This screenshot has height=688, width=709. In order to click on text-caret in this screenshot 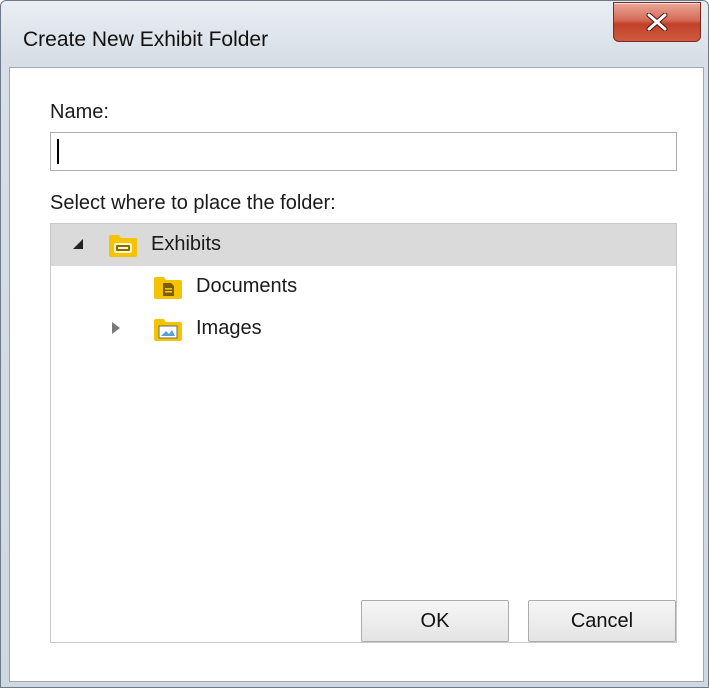, I will do `click(58, 151)`.